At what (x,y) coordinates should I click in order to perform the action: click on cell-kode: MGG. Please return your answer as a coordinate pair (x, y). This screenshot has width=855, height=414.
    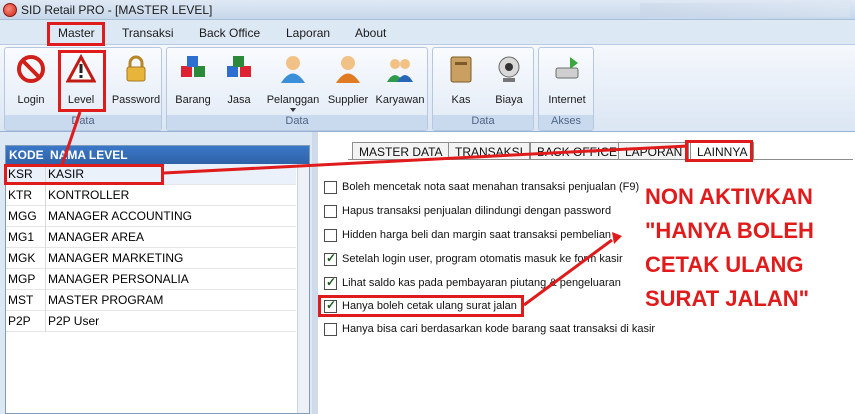
    Looking at the image, I should click on (22, 216).